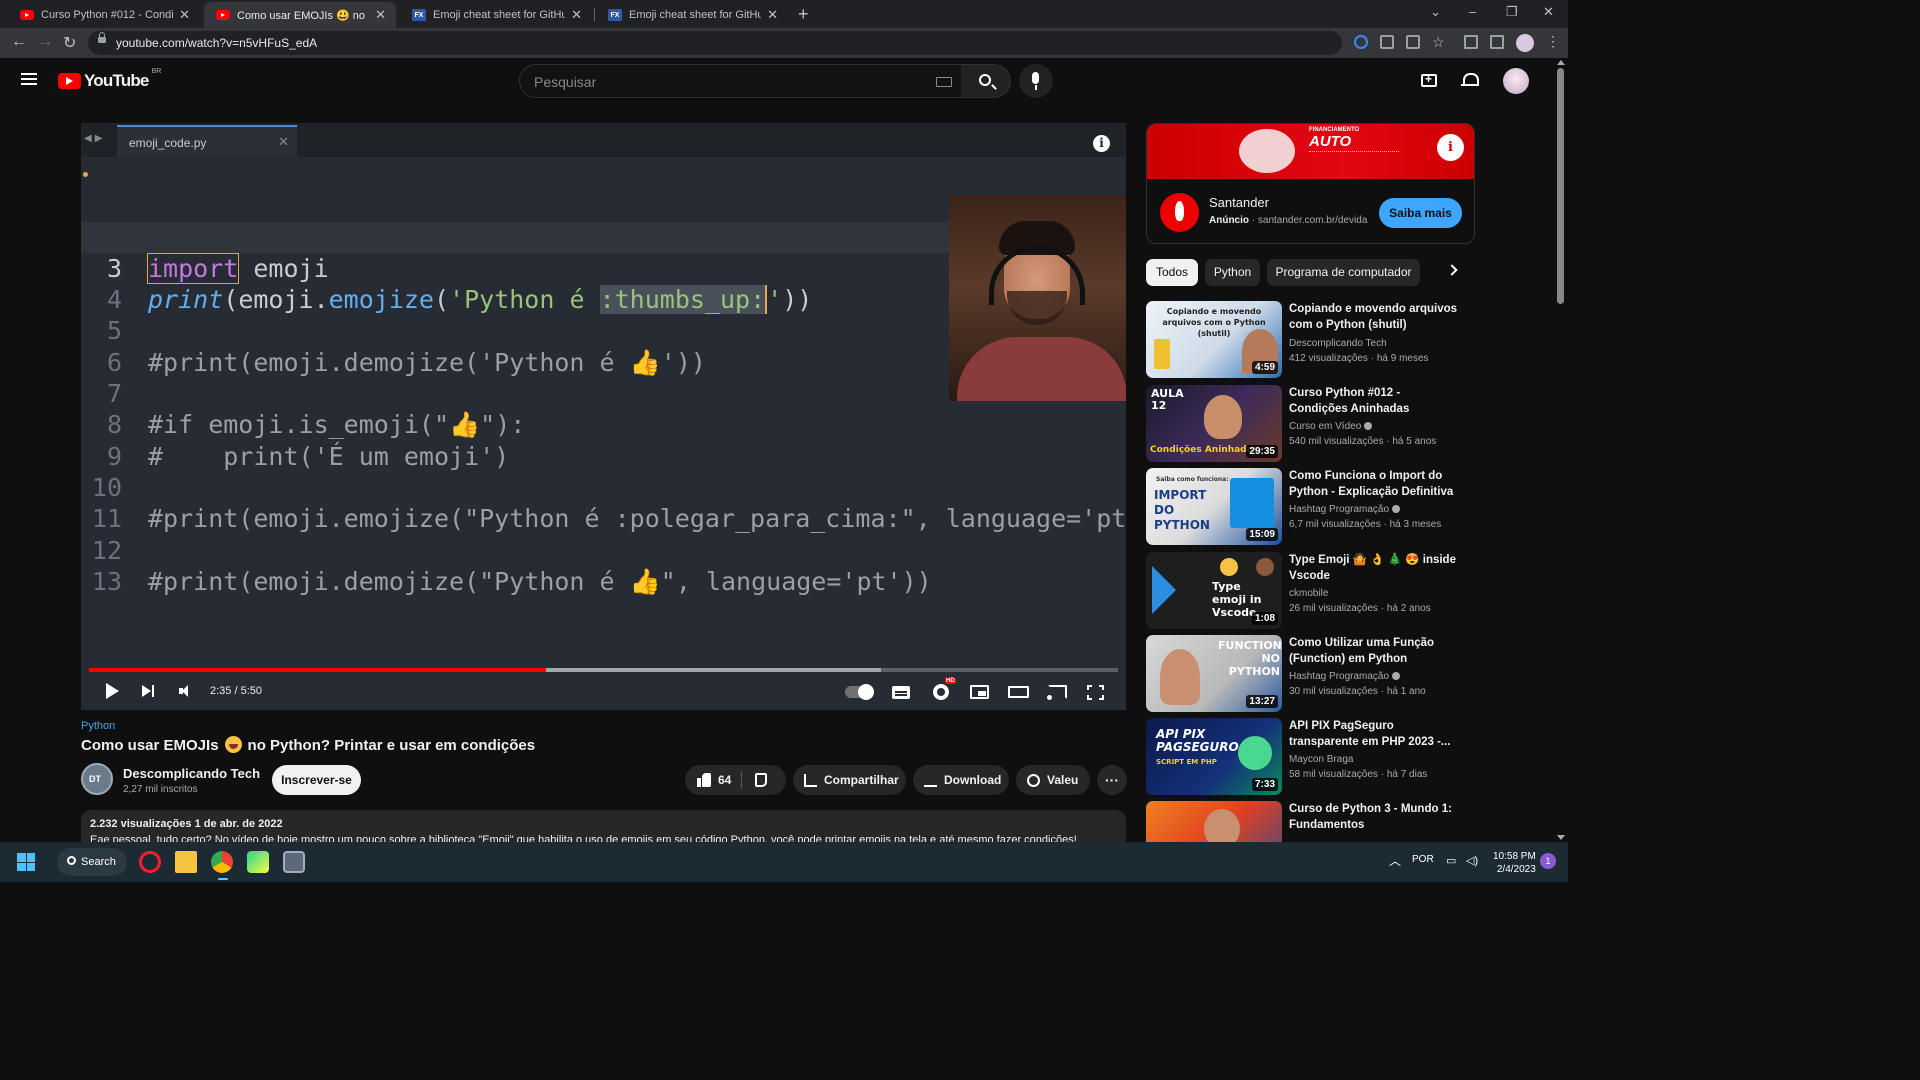 The width and height of the screenshot is (1920, 1080). I want to click on play-button, so click(113, 691).